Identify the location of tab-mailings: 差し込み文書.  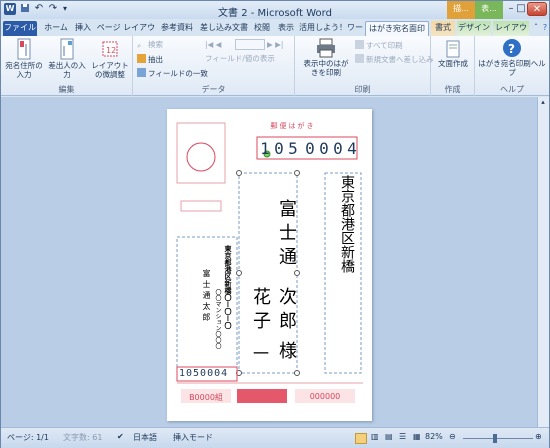
(224, 28).